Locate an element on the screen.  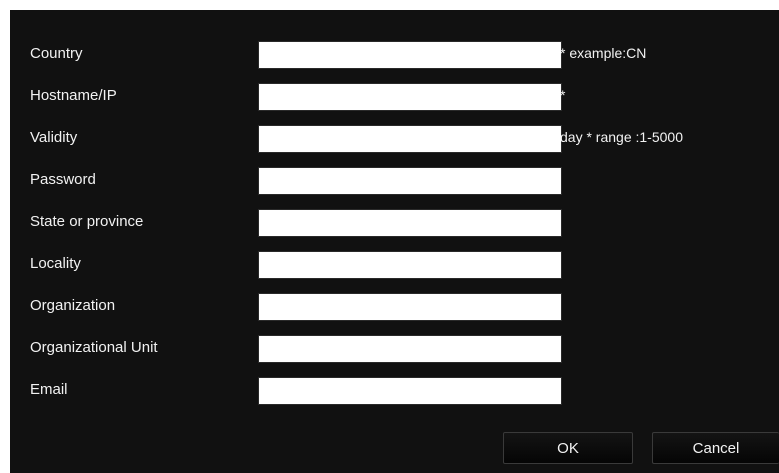
validity-row: Validity day * range :1-5000 is located at coordinates (394, 139).